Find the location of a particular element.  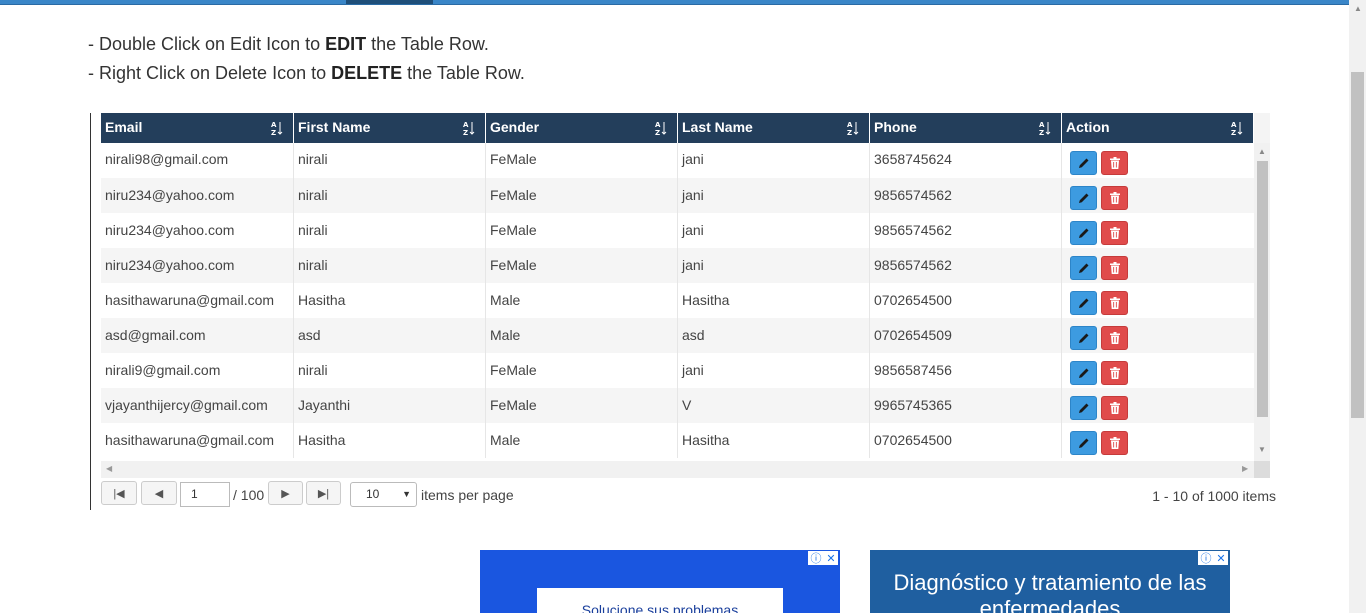

column-header-gender: Gender A Z is located at coordinates (582, 128).